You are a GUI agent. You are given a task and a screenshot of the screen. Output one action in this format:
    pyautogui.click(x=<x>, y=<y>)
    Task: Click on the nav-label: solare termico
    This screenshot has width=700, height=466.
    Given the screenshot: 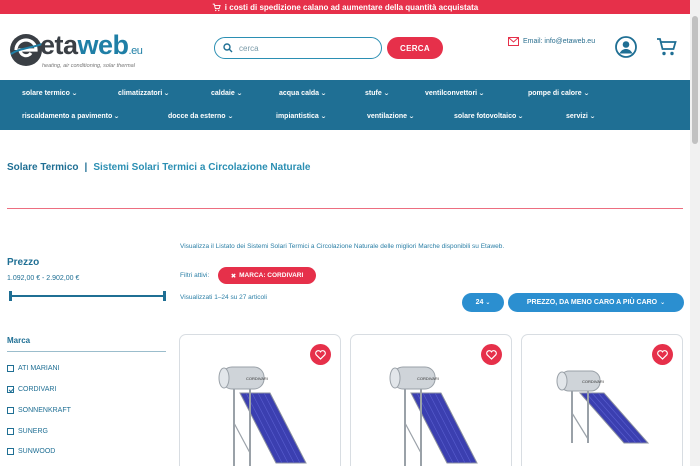 What is the action you would take?
    pyautogui.click(x=46, y=93)
    